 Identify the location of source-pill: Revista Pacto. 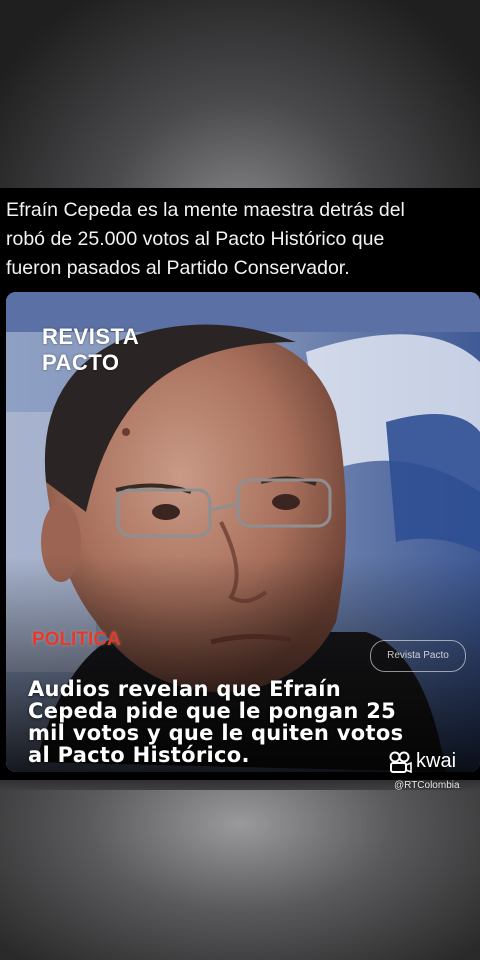
(418, 656).